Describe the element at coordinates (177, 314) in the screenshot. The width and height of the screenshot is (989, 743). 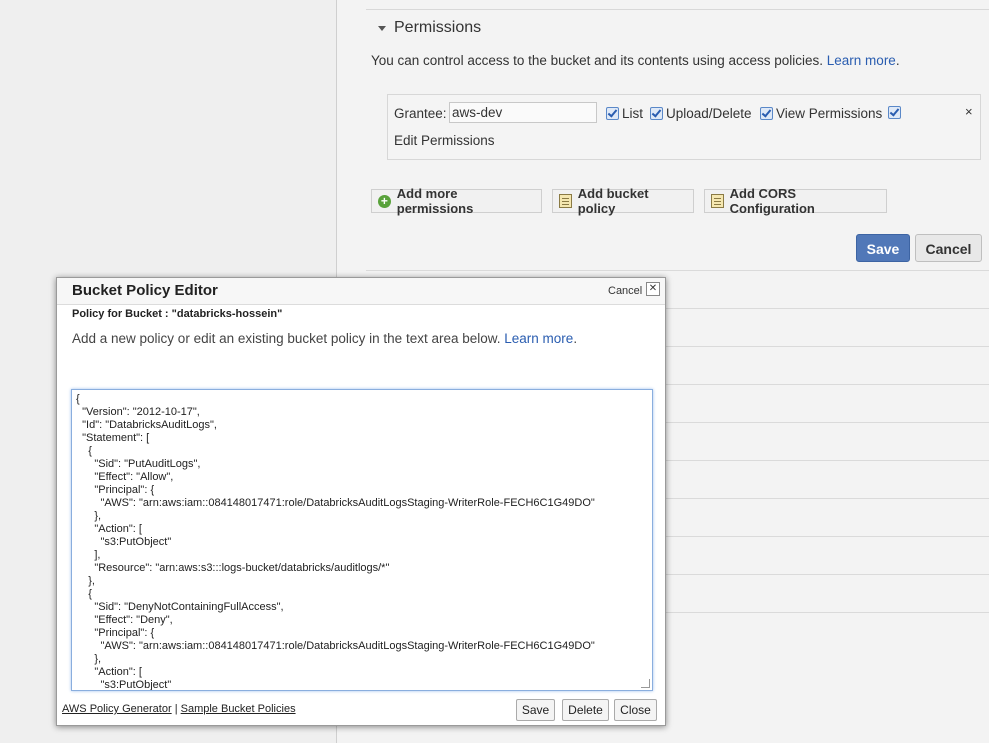
I see `policy-for-bucket: Policy for Bucket : "databricks-hossein"` at that location.